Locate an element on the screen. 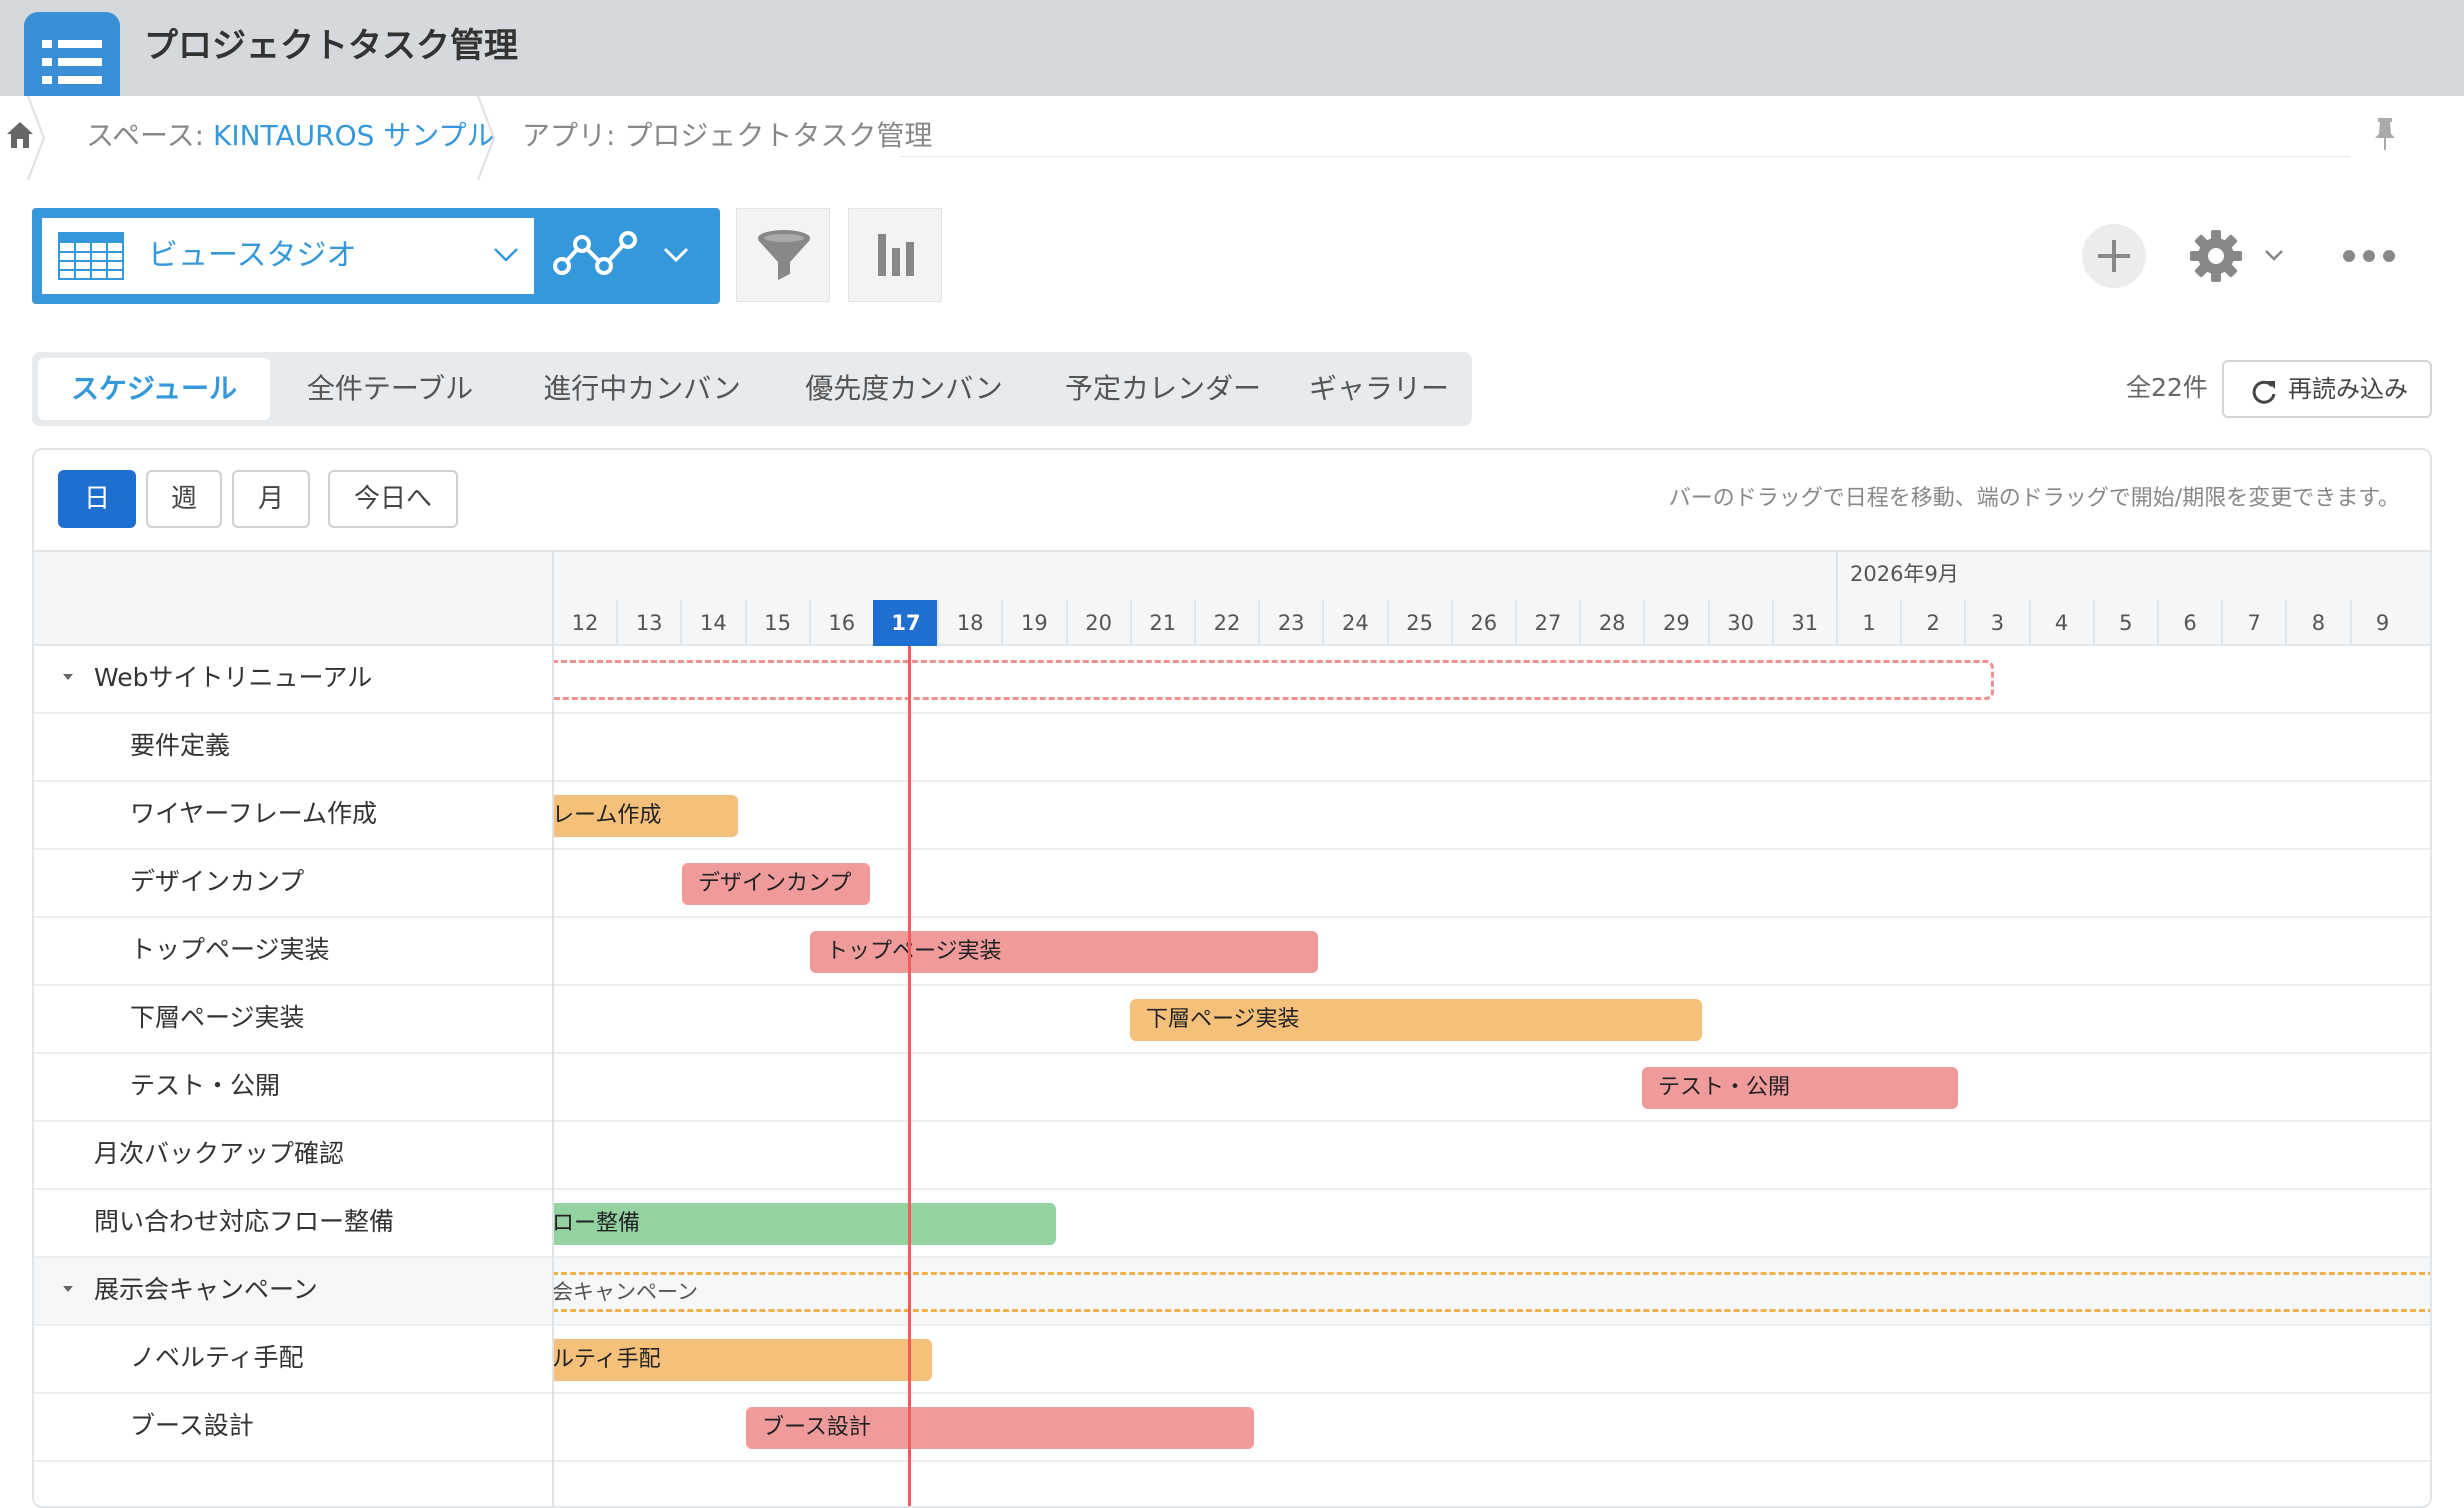  day-cell: 6 is located at coordinates (2189, 623).